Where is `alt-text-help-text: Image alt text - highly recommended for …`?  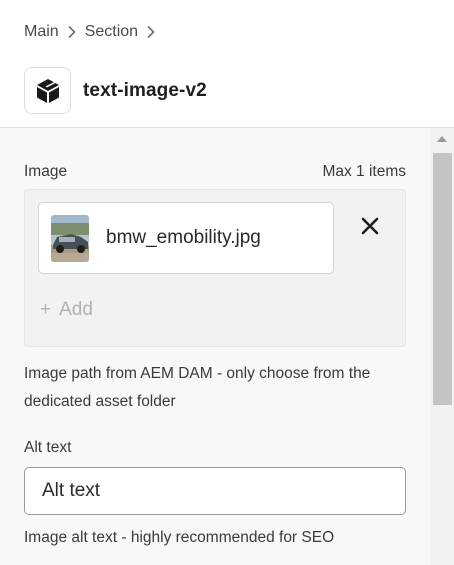 alt-text-help-text: Image alt text - highly recommended for … is located at coordinates (179, 537).